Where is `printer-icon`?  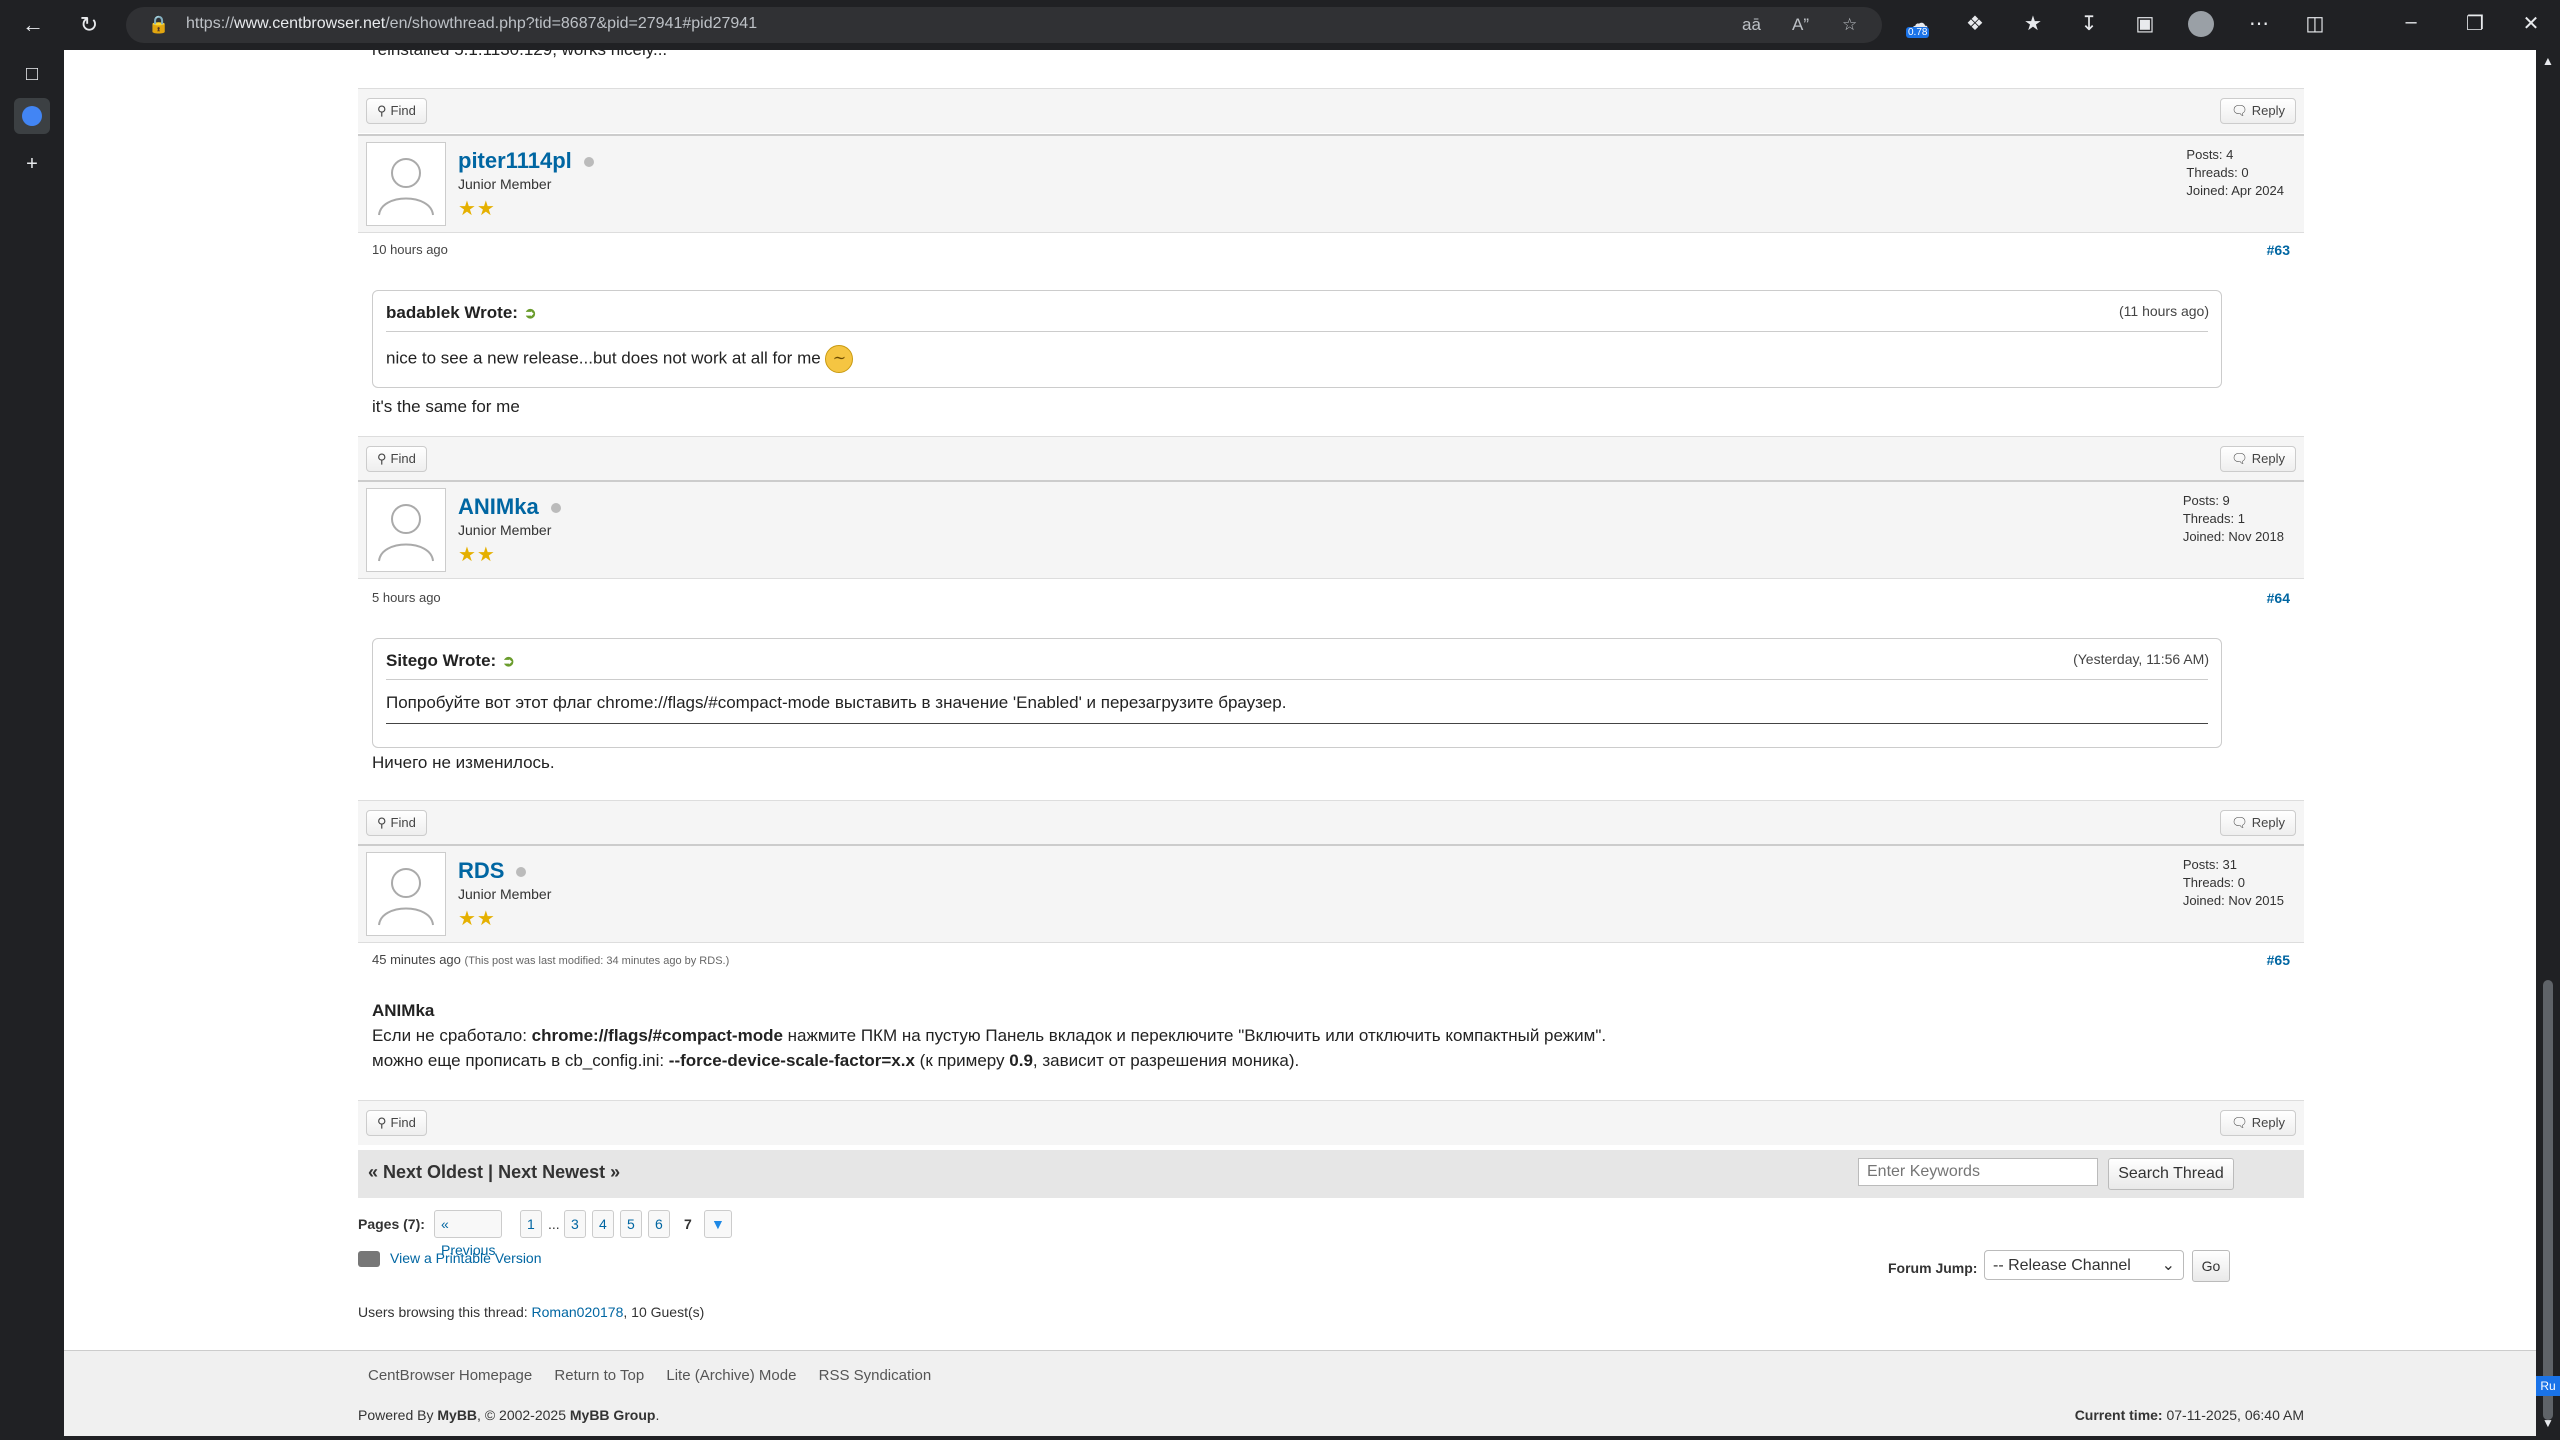
printer-icon is located at coordinates (369, 1259).